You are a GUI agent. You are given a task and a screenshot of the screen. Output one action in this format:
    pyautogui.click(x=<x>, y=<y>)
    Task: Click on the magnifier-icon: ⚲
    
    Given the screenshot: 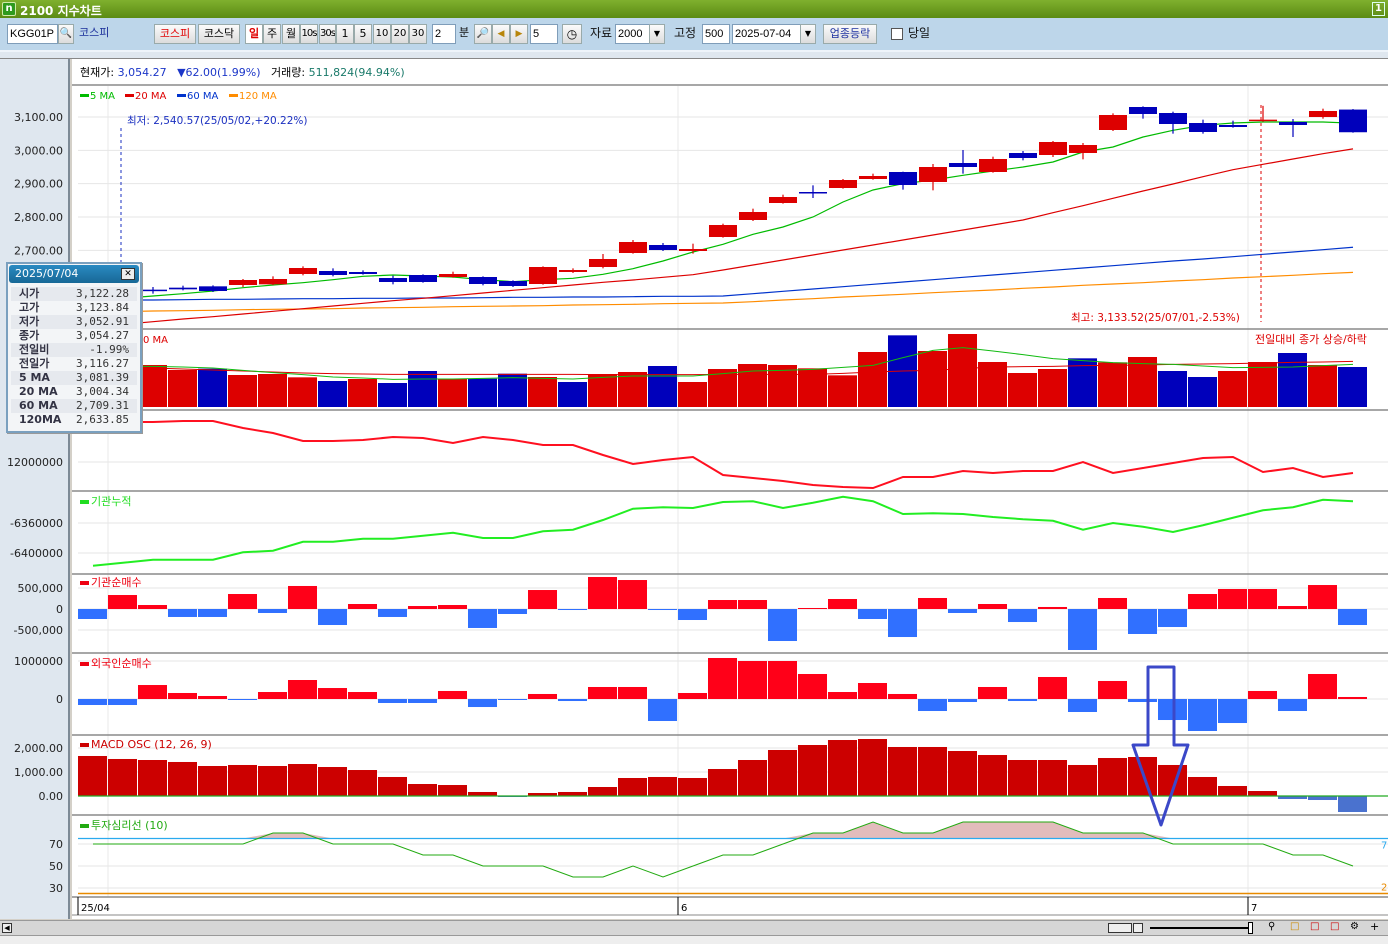 What is the action you would take?
    pyautogui.click(x=1271, y=926)
    